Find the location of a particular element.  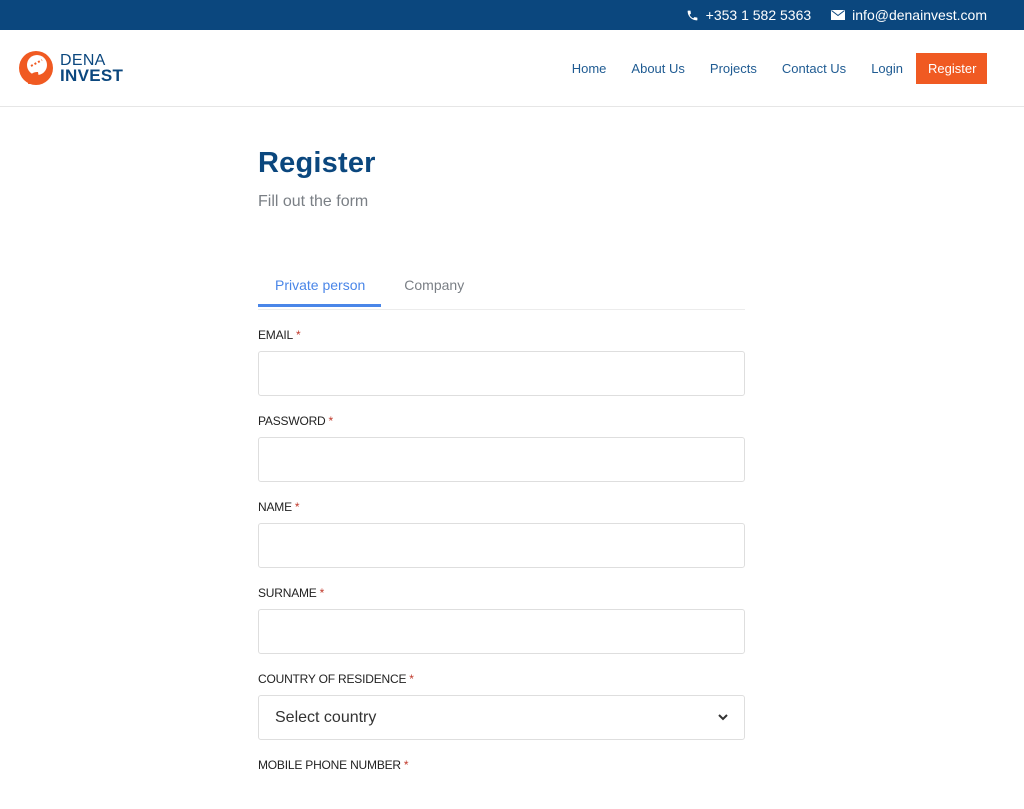

country-label: COUNTRY OF RESIDENCE is located at coordinates (332, 679).